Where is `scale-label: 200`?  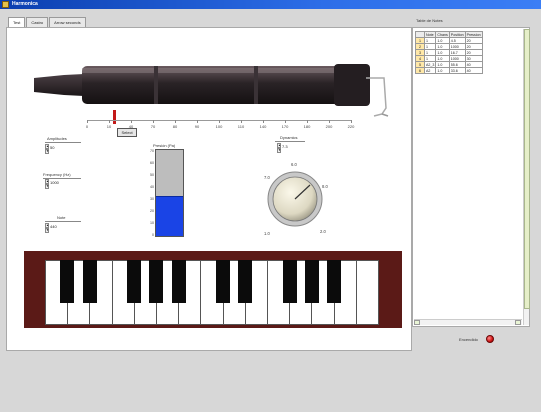
scale-label: 200 is located at coordinates (329, 126).